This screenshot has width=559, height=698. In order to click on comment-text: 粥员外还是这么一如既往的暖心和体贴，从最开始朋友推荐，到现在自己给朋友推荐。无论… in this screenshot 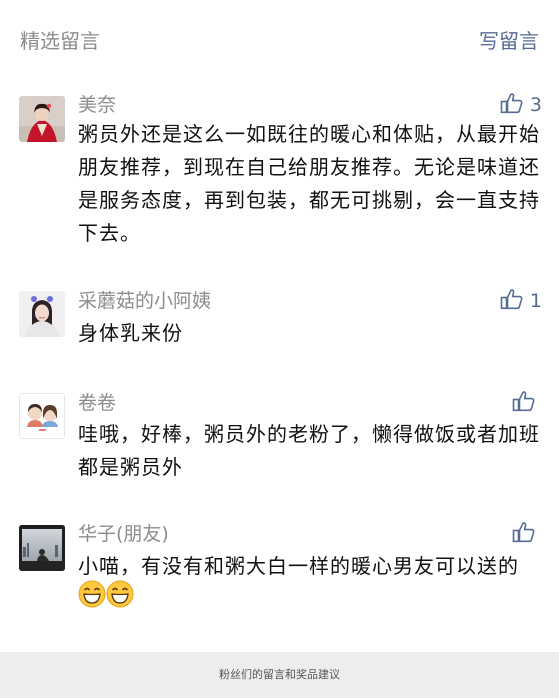, I will do `click(309, 183)`.